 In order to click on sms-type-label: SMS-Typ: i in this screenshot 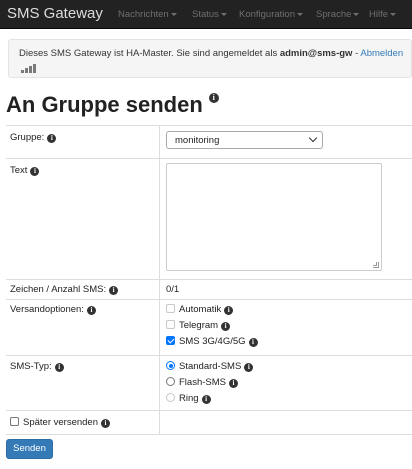, I will do `click(37, 366)`.